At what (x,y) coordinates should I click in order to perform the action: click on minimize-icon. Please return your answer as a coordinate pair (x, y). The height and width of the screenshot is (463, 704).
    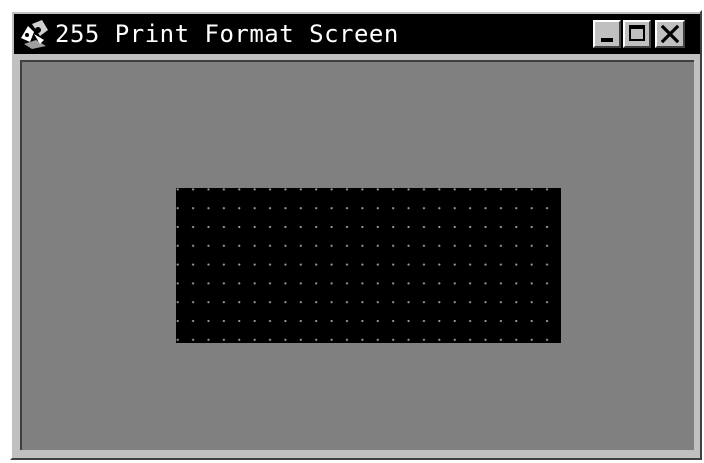
    Looking at the image, I should click on (607, 40).